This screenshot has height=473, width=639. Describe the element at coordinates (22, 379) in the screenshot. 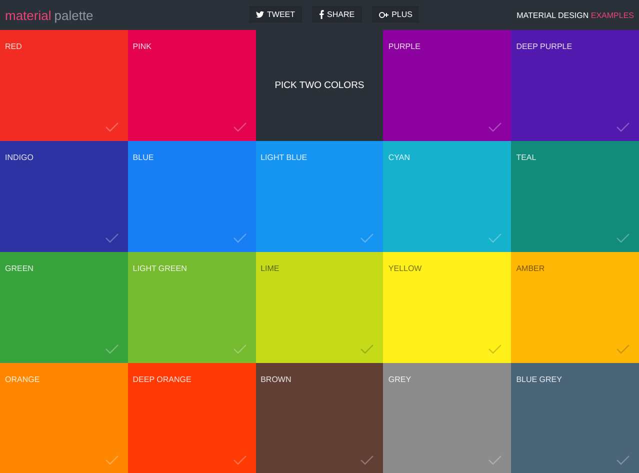

I see `swatch-label: ORANGE` at that location.